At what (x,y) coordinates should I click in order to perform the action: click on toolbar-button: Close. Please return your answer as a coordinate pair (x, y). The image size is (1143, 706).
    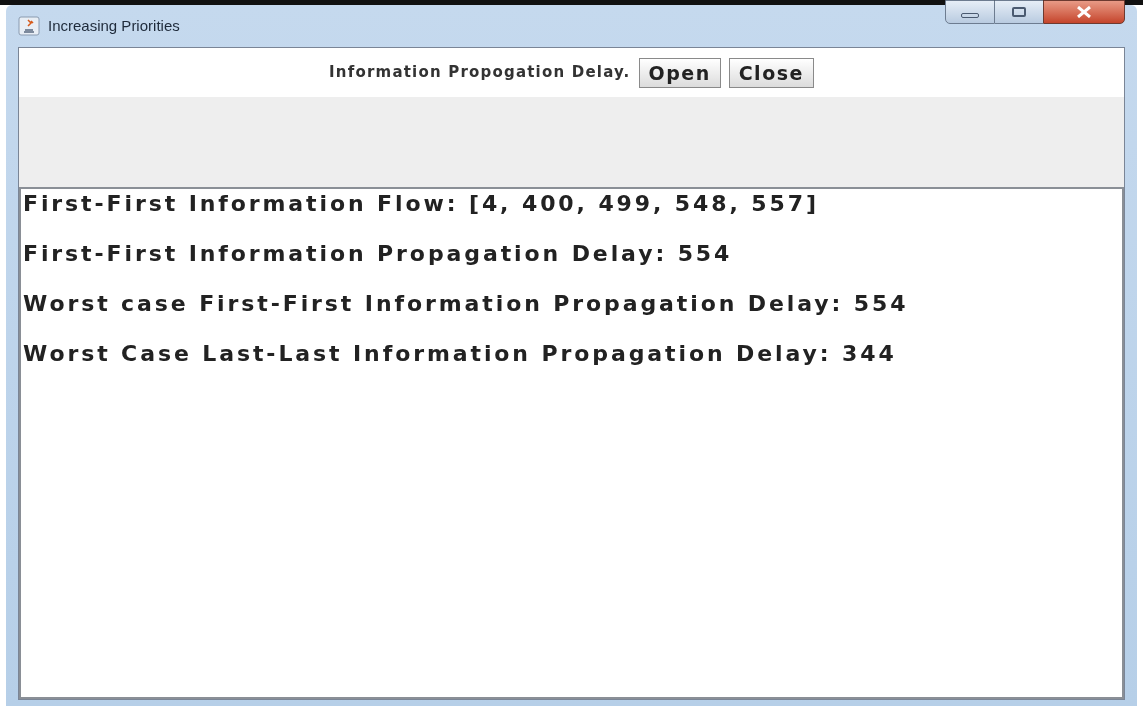
    Looking at the image, I should click on (771, 72).